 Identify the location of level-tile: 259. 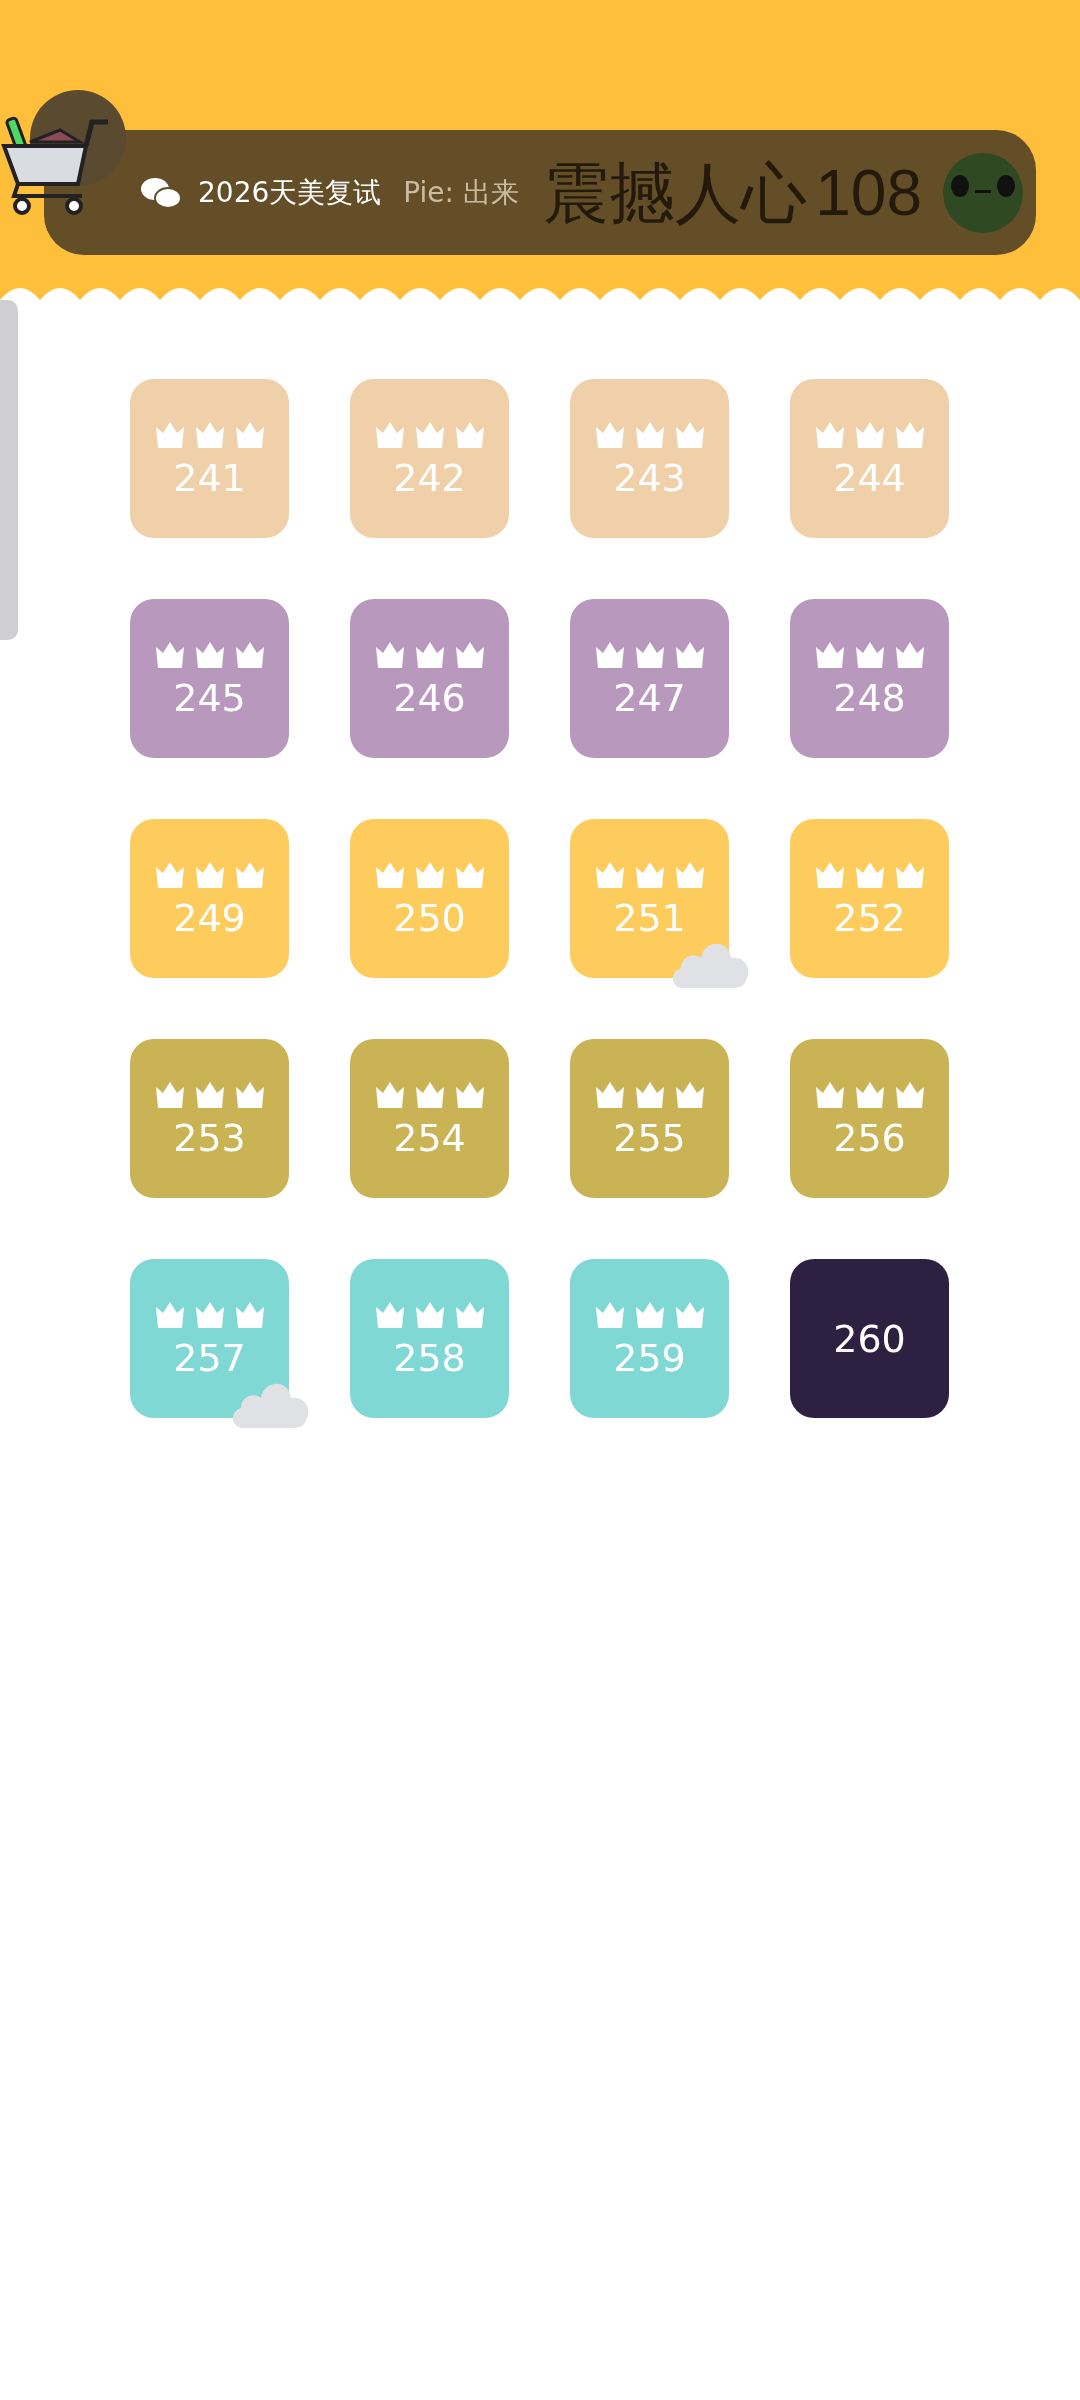
(649, 1338).